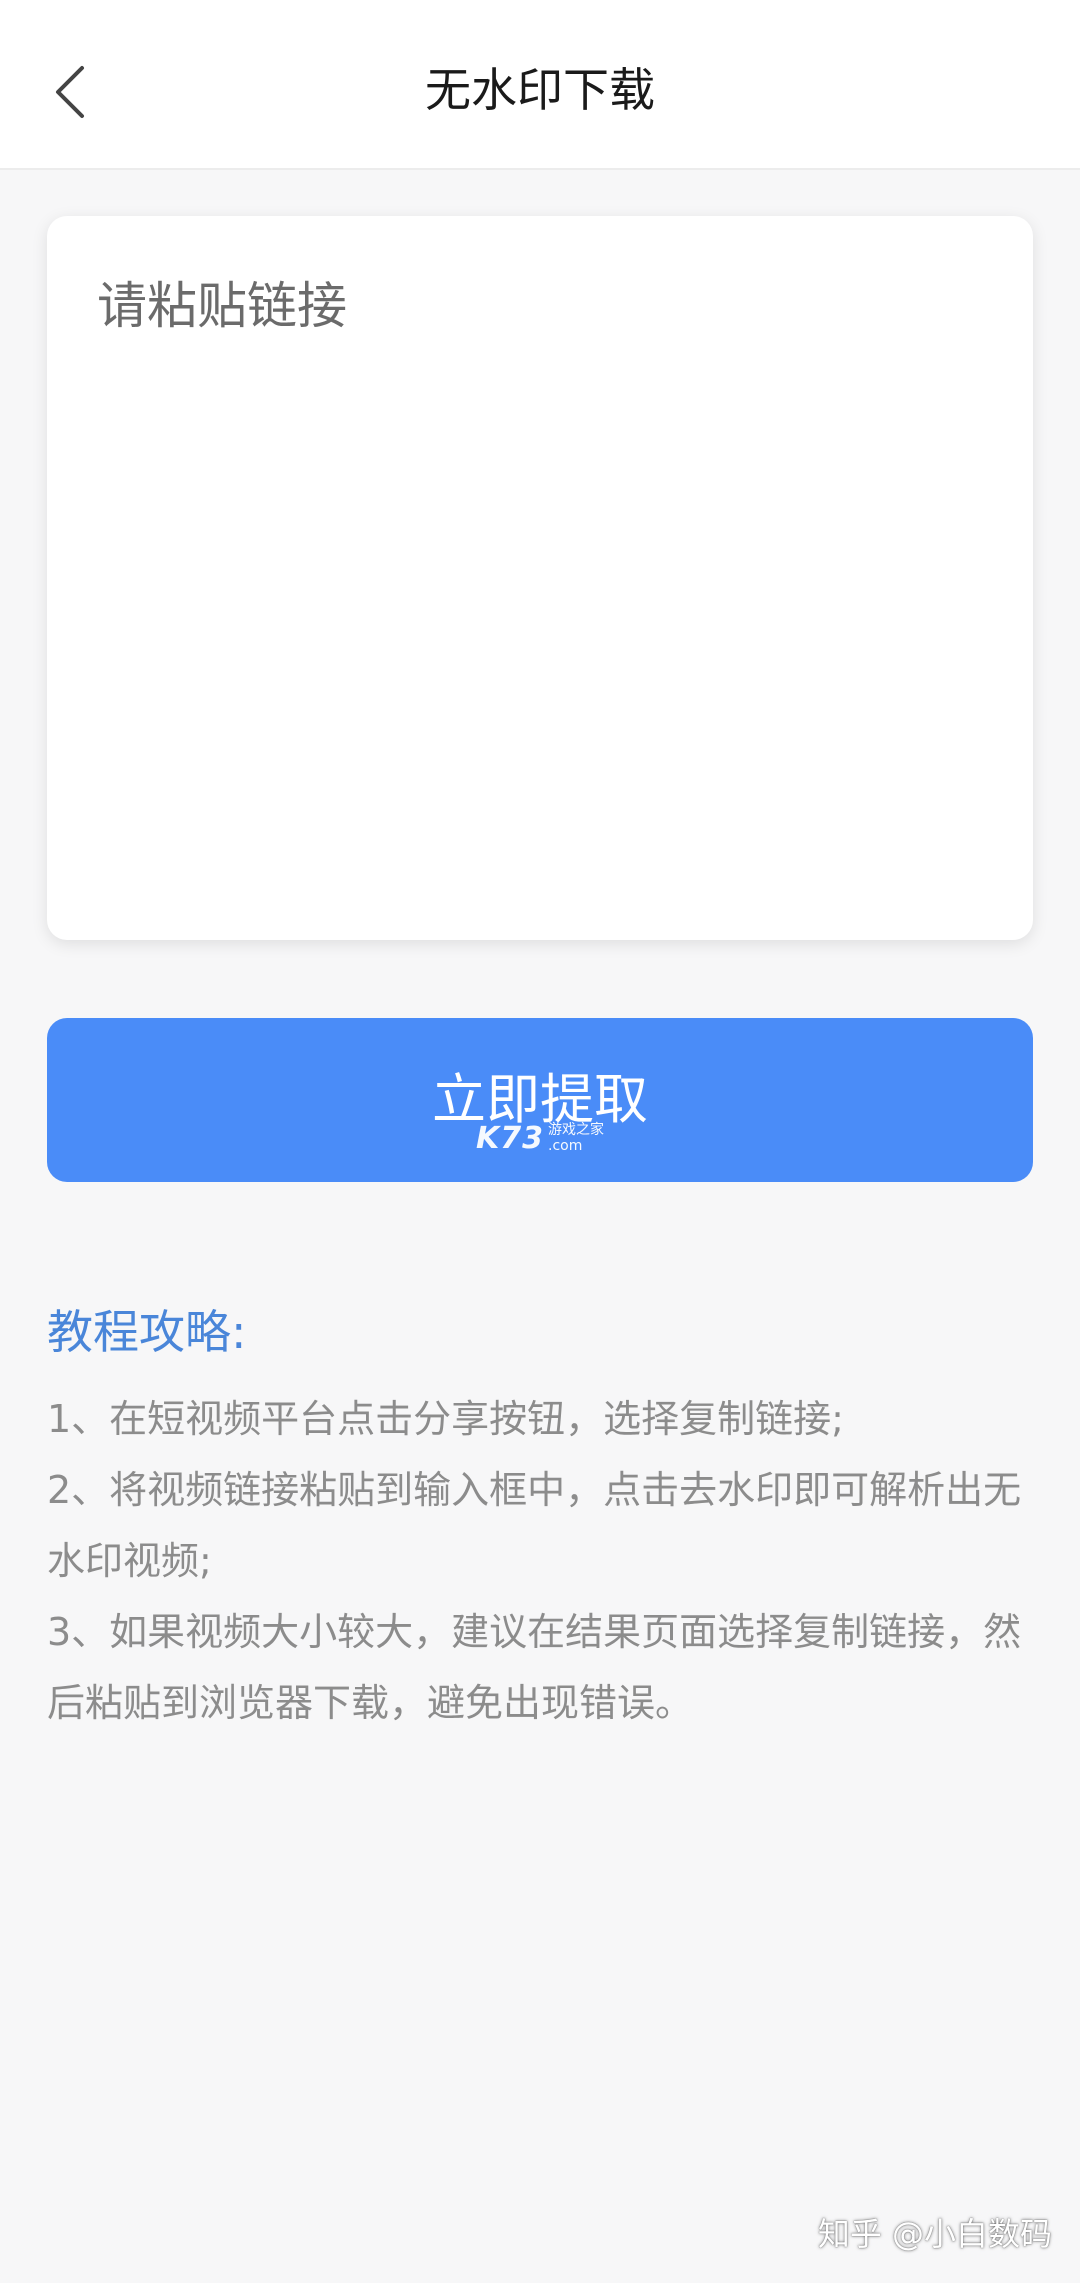 The height and width of the screenshot is (2283, 1080). Describe the element at coordinates (510, 1138) in the screenshot. I see `k73-logo: K73` at that location.